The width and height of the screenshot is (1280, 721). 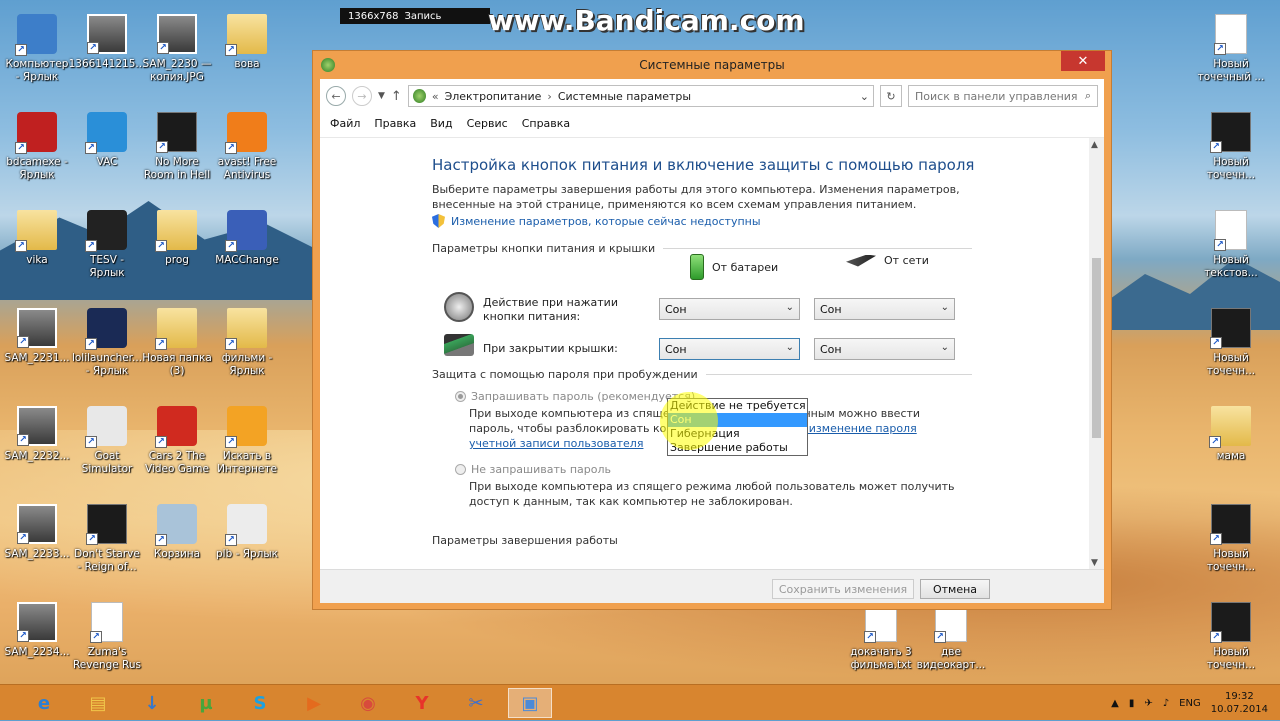 I want to click on search-placeholder: Поиск в панели управления, so click(x=996, y=96).